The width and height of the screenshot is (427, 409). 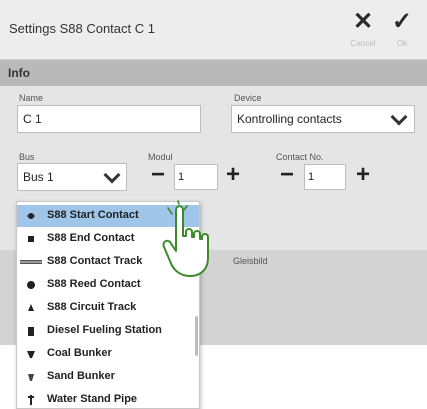 I want to click on bus-select: Bus 1, so click(x=72, y=177).